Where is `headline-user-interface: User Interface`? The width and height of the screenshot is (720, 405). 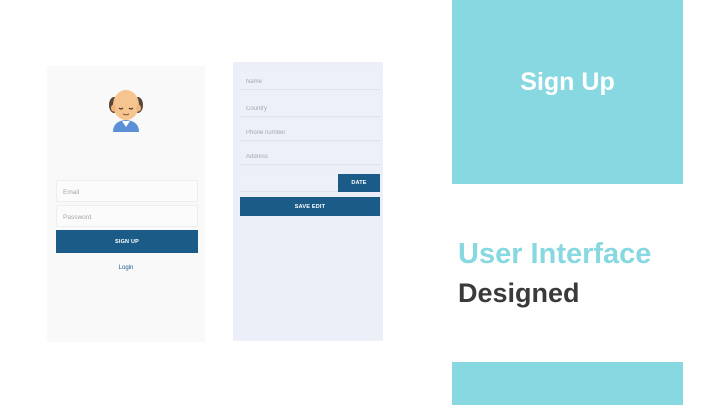 headline-user-interface: User Interface is located at coordinates (555, 254).